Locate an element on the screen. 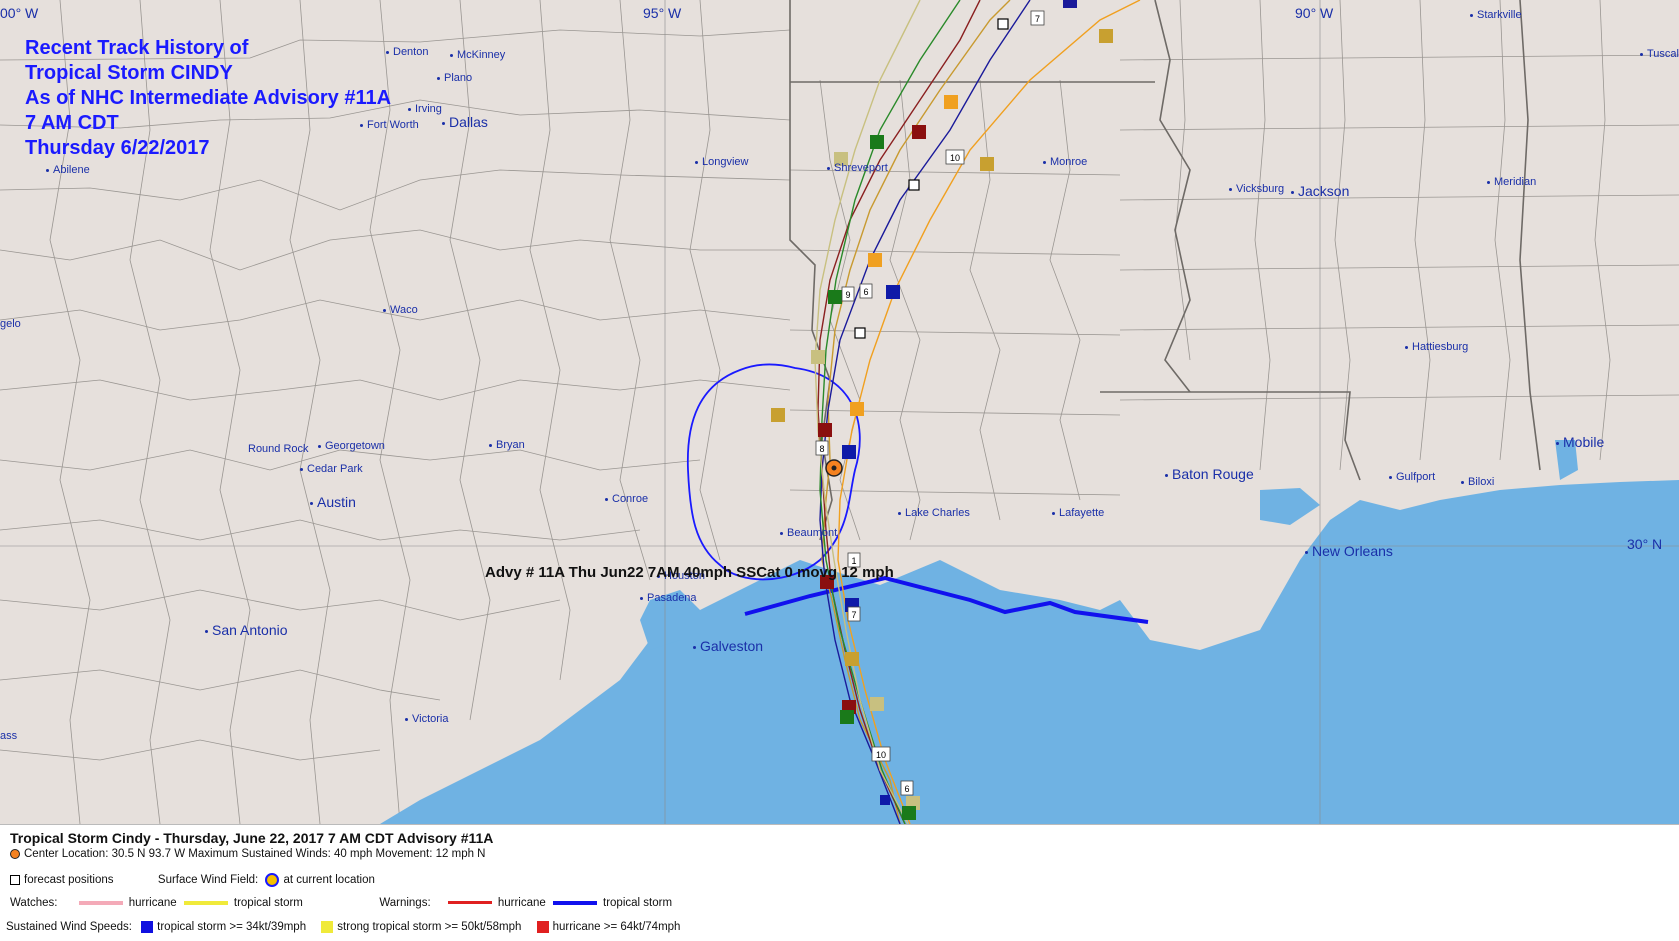 The width and height of the screenshot is (1679, 941). city-starkville: Starkville is located at coordinates (1496, 15).